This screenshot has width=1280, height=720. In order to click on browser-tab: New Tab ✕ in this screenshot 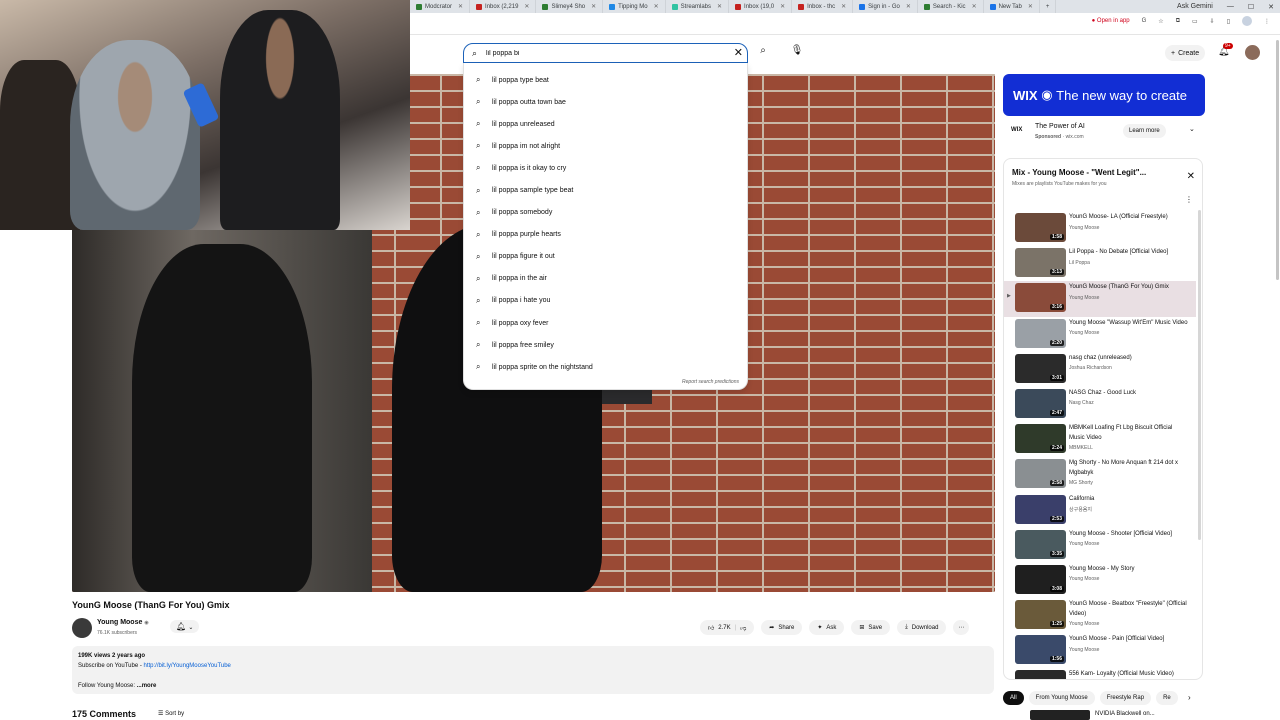, I will do `click(1012, 6)`.